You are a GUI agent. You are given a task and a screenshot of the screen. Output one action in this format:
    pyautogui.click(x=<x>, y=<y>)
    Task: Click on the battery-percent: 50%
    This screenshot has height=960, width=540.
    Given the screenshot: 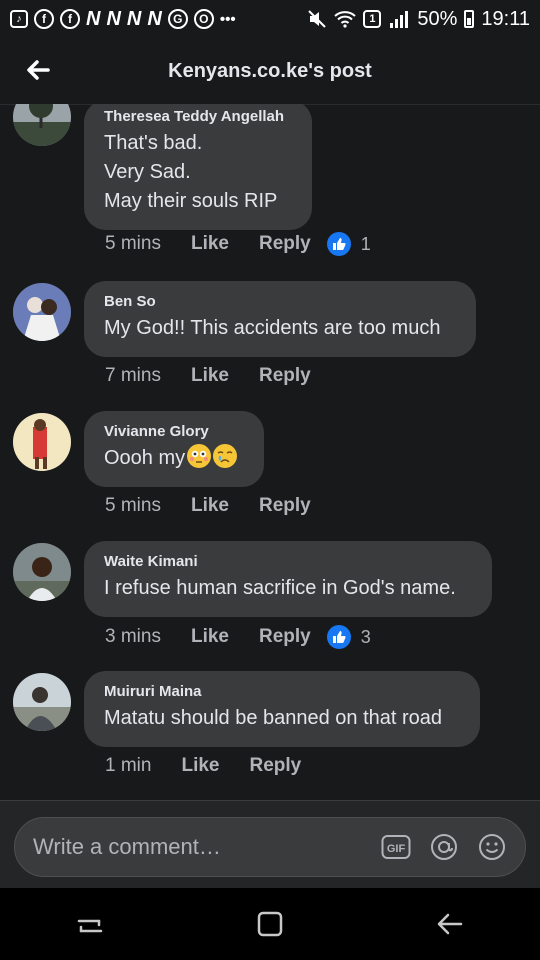 What is the action you would take?
    pyautogui.click(x=437, y=18)
    